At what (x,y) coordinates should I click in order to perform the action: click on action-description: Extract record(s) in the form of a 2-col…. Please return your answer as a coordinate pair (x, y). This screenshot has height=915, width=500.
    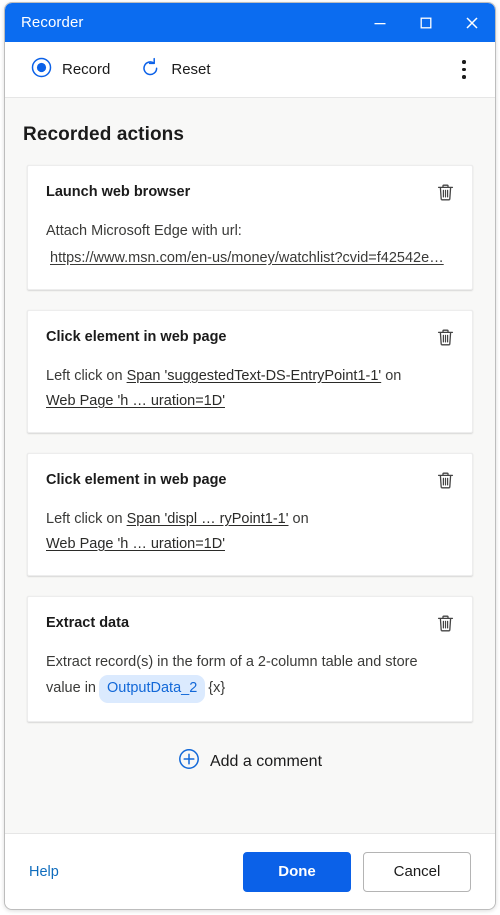
    Looking at the image, I should click on (250, 676).